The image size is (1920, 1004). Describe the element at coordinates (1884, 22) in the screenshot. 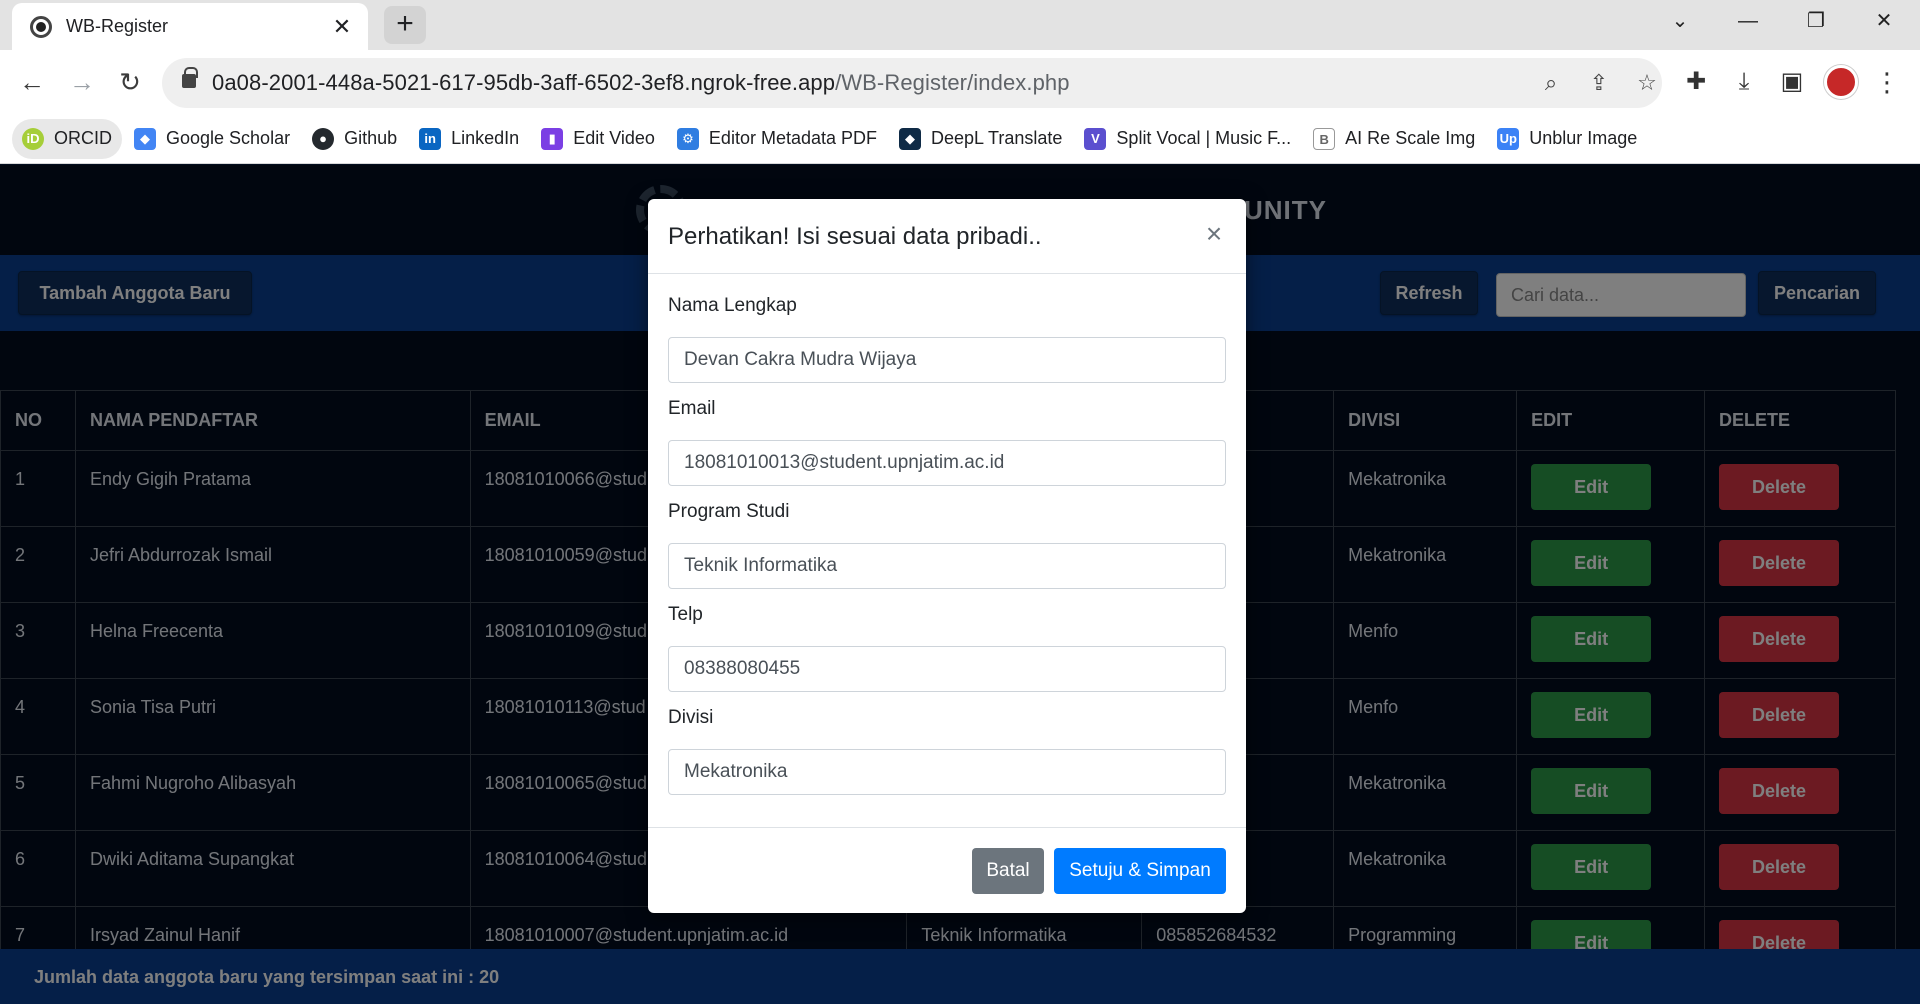

I see `window-close-button: ✕` at that location.